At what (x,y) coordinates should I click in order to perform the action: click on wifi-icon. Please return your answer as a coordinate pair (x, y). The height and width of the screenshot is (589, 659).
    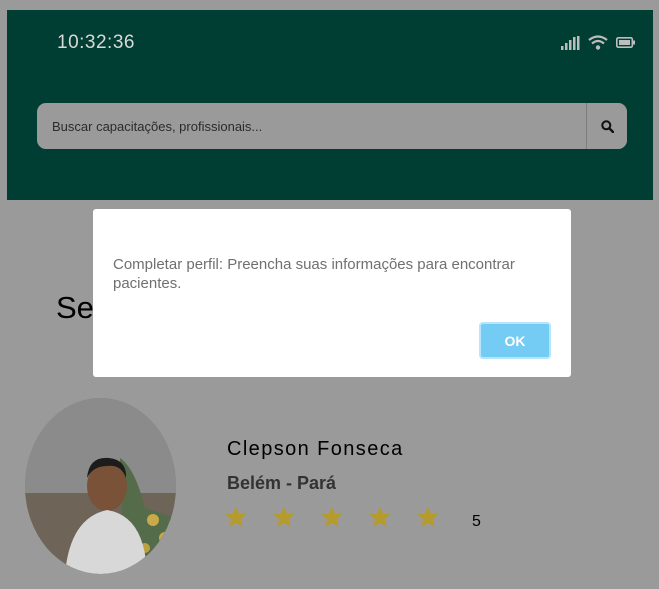
    Looking at the image, I should click on (598, 42).